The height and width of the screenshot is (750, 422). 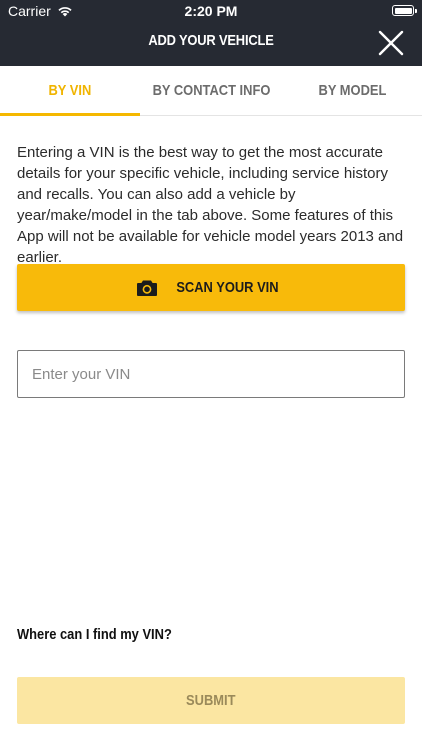 I want to click on submit-button-label: SUBMIT, so click(x=211, y=700).